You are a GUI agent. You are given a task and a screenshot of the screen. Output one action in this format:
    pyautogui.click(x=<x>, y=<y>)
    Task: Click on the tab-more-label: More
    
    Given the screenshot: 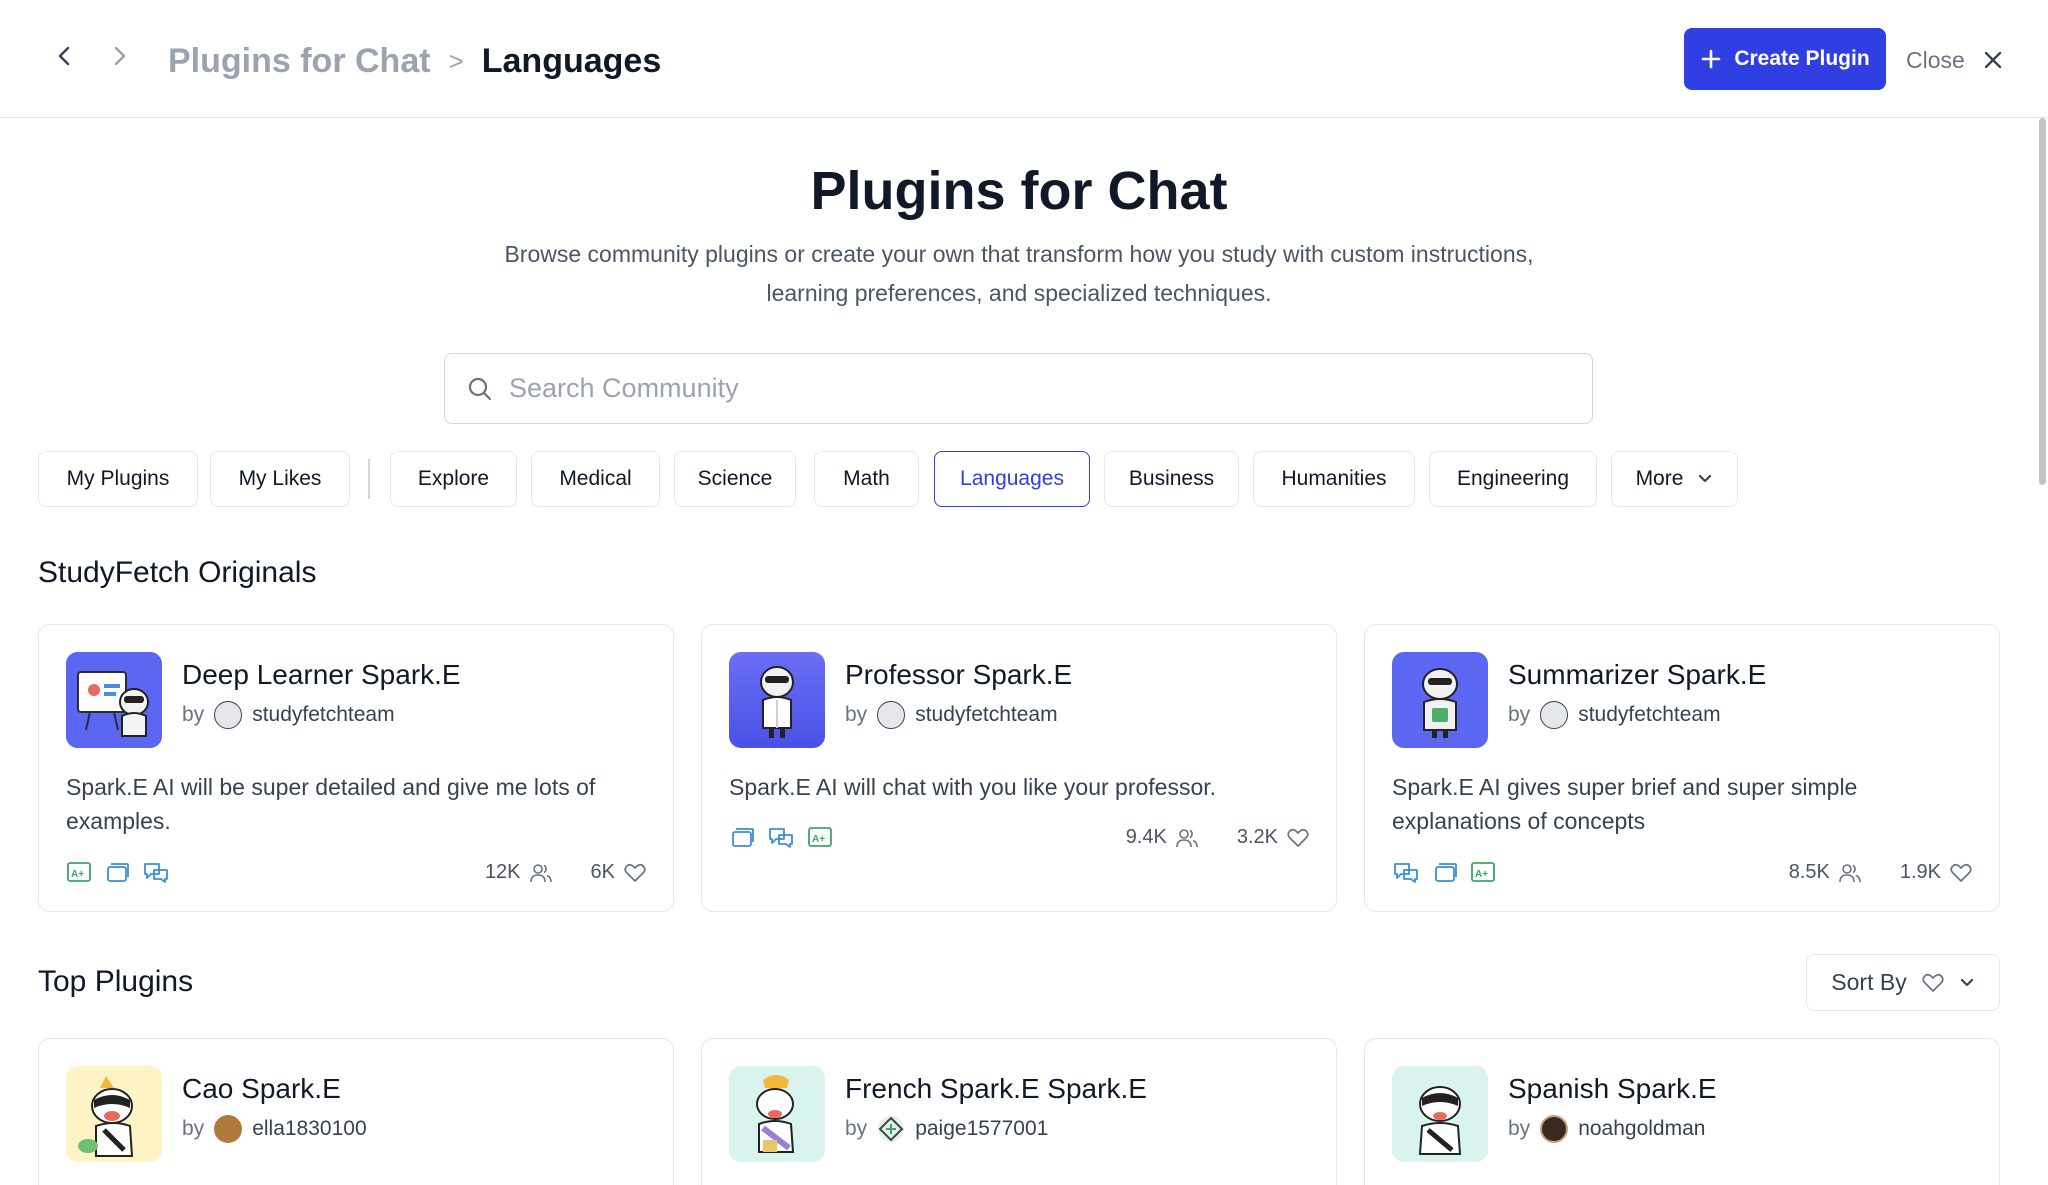 What is the action you would take?
    pyautogui.click(x=1659, y=478)
    